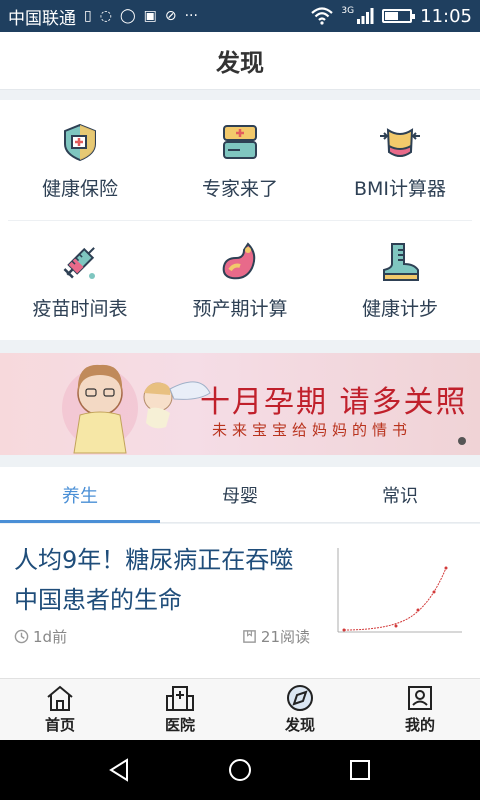  I want to click on title-bar: 发现, so click(240, 61).